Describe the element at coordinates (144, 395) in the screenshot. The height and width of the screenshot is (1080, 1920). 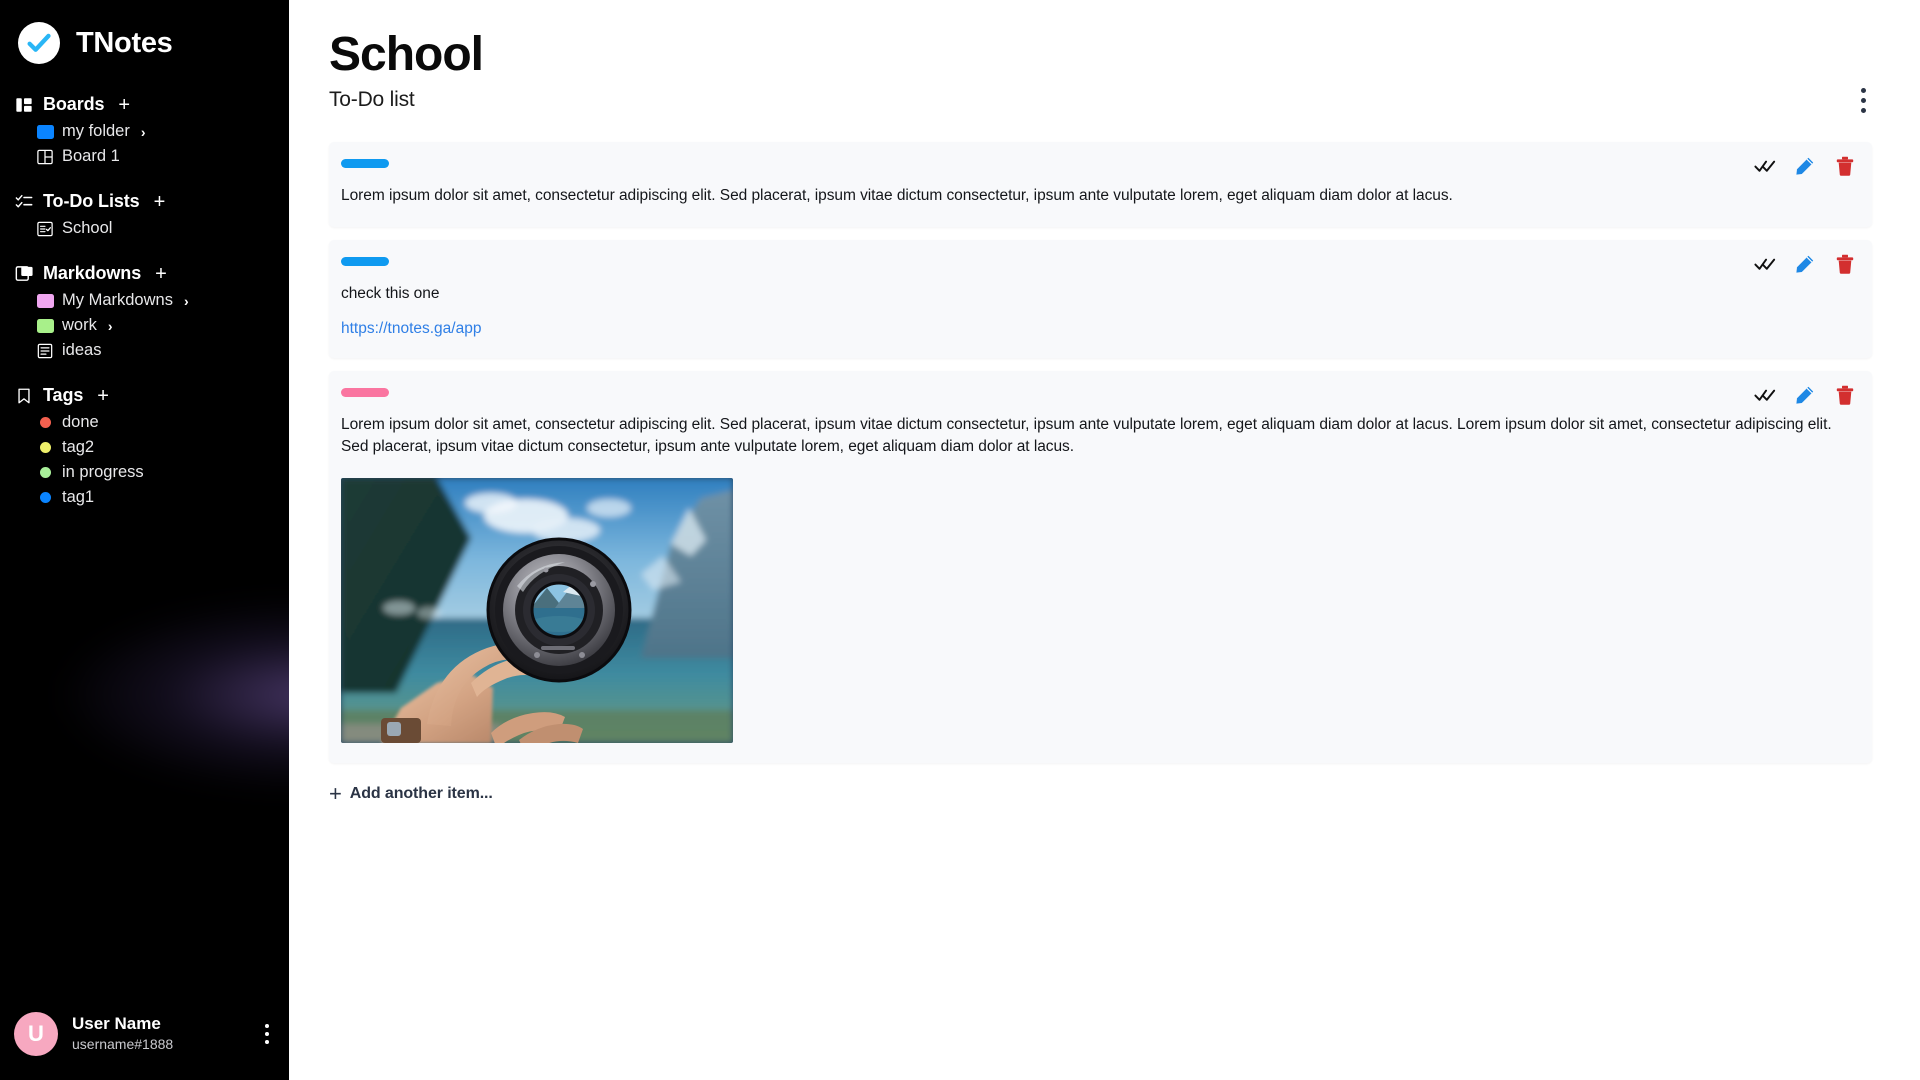
I see `section-header-tags: Tags +` at that location.